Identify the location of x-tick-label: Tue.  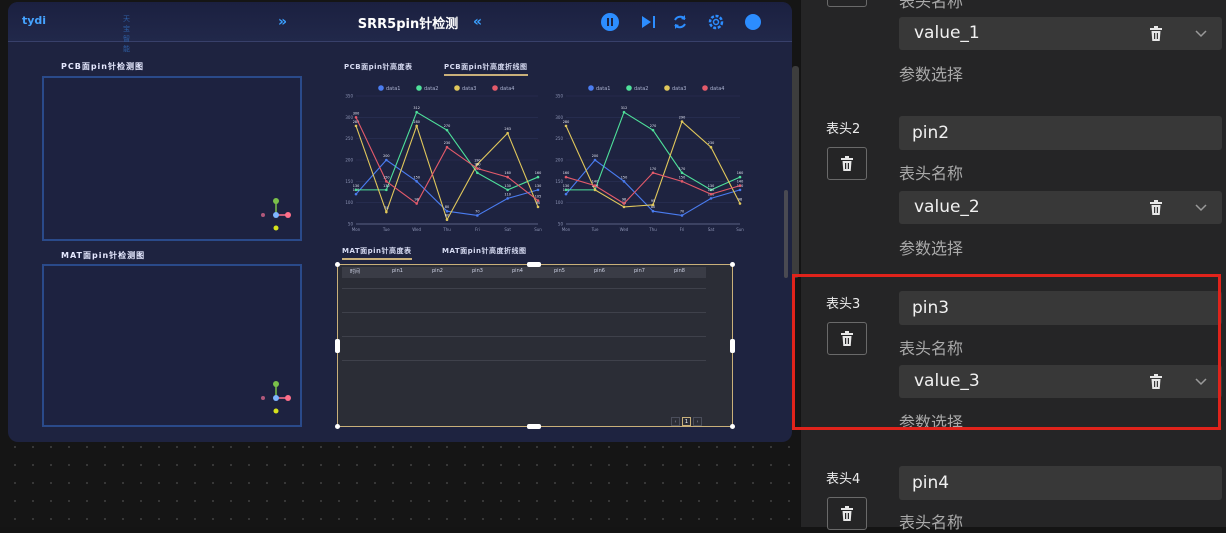
(386, 229).